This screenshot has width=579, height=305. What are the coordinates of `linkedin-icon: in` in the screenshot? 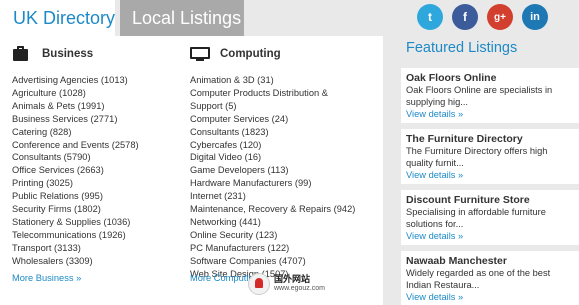 It's located at (535, 17).